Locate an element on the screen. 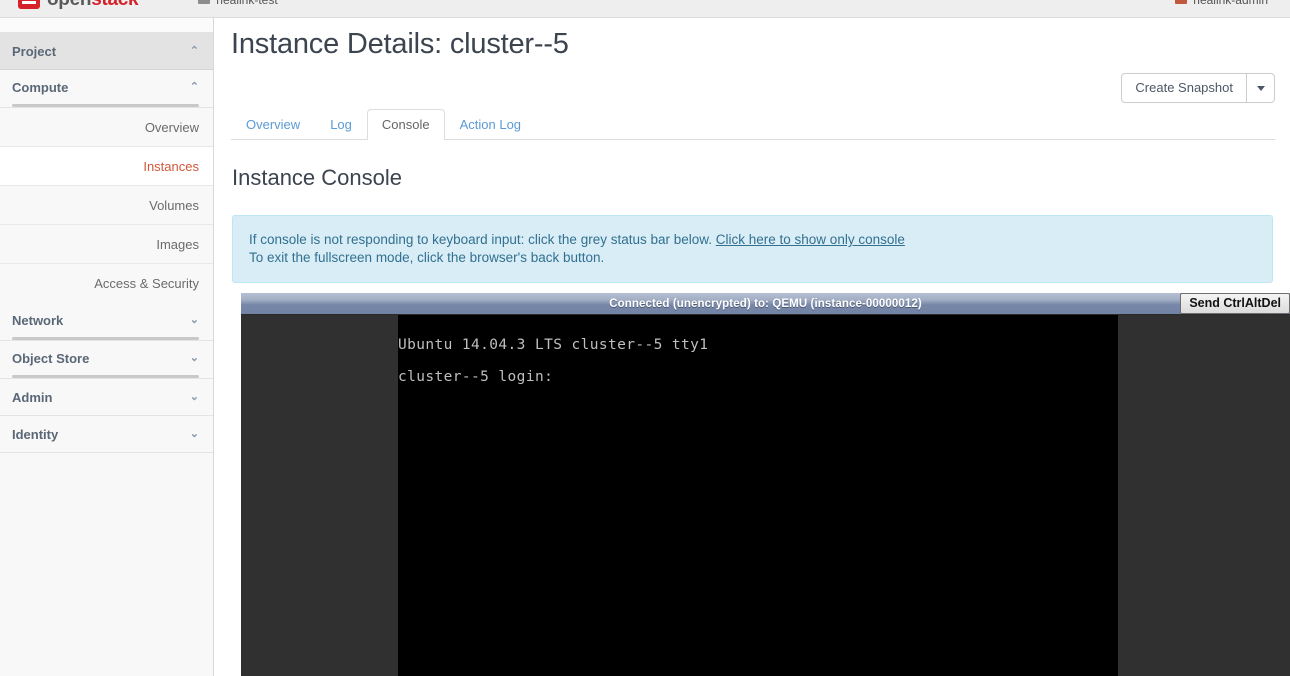  sidebar-top-gap is located at coordinates (106, 25).